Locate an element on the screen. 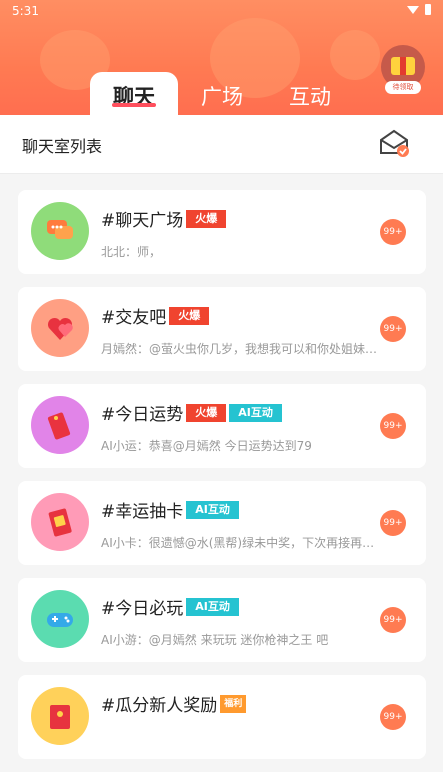  tab-chat: 聊天 is located at coordinates (134, 93).